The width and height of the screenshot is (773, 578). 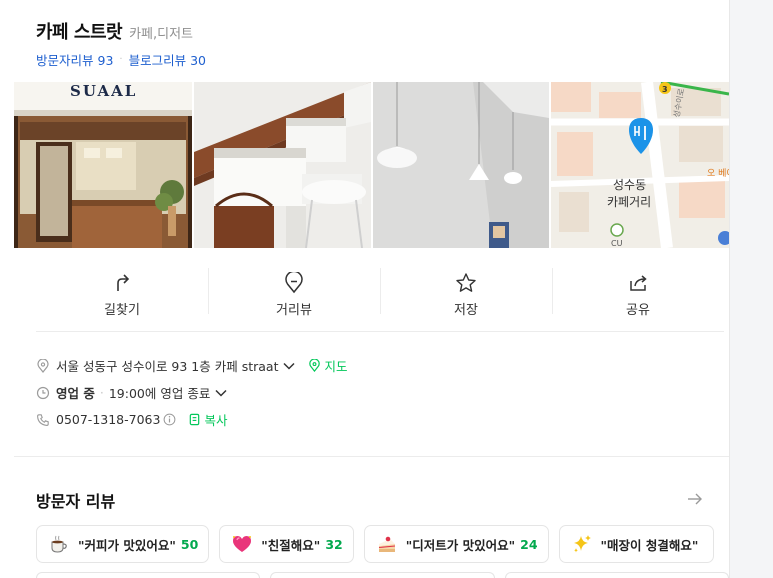 I want to click on photo-storefront: SUAAL, so click(x=103, y=165).